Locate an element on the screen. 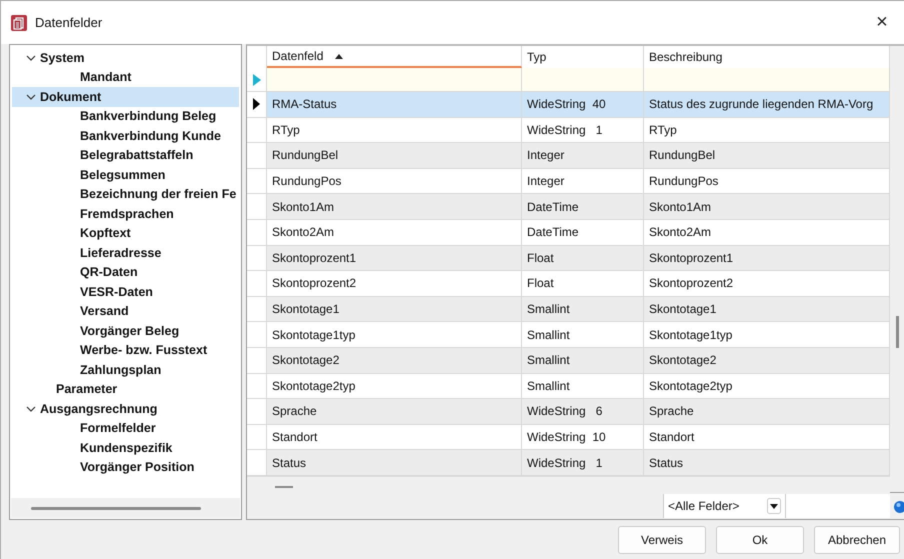 The image size is (904, 559). table-cell: WideString 10 is located at coordinates (583, 437).